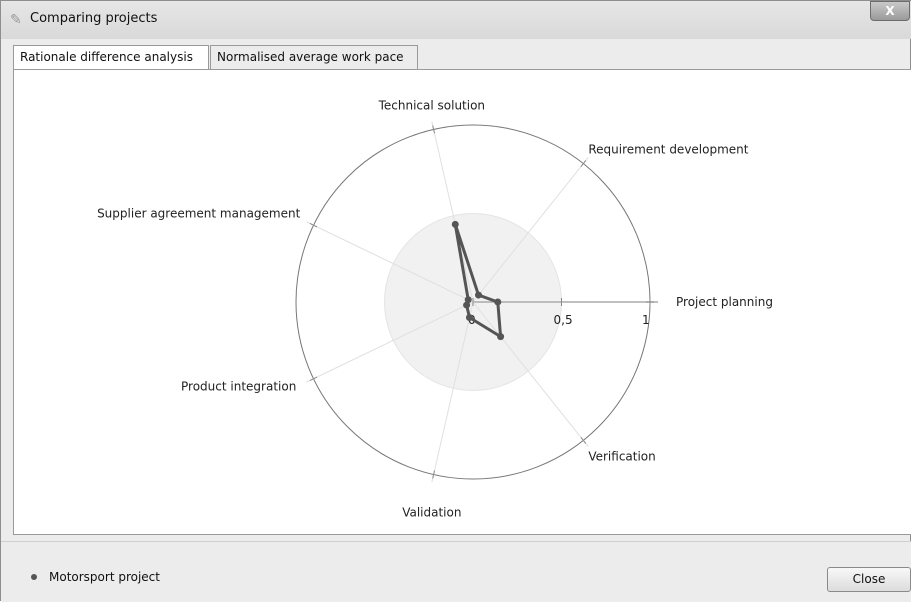 This screenshot has width=911, height=602. What do you see at coordinates (34, 577) in the screenshot?
I see `legend-marker` at bounding box center [34, 577].